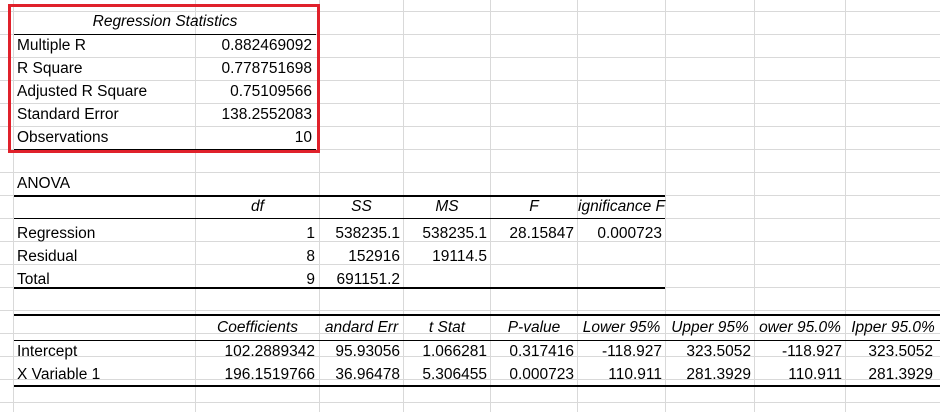 This screenshot has height=412, width=940. I want to click on coef-header-upper-95: Upper 95%, so click(710, 328).